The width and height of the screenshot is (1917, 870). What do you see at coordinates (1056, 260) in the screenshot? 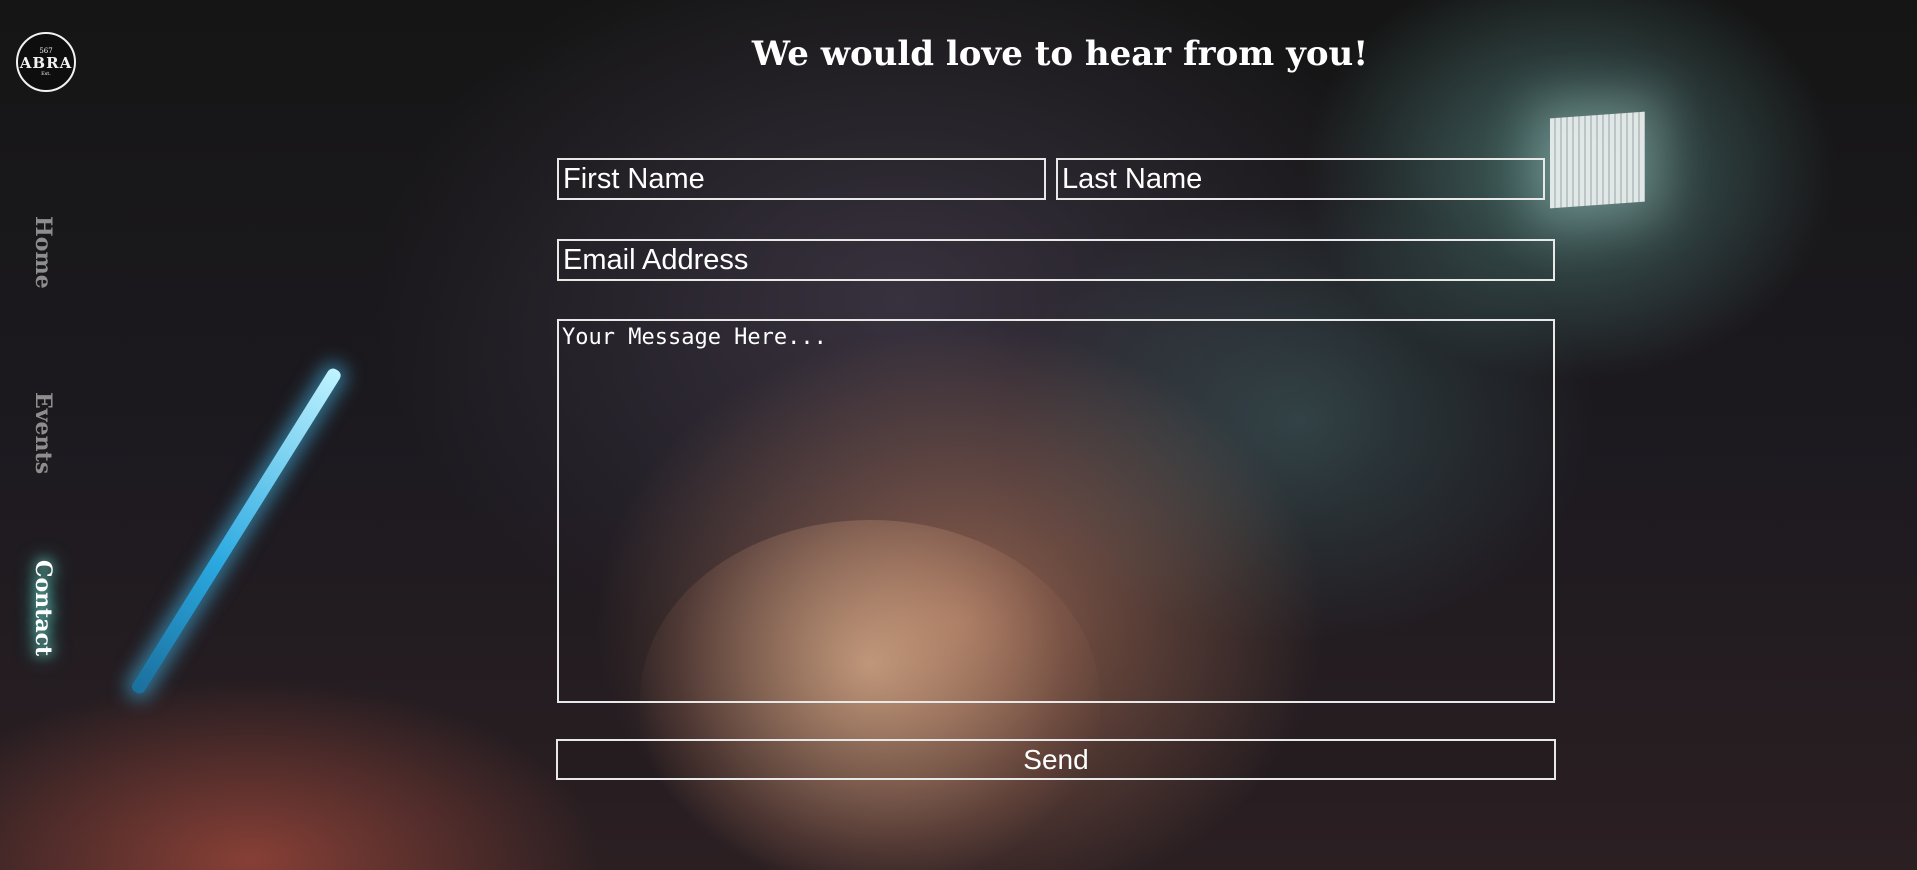
I see `email-input` at bounding box center [1056, 260].